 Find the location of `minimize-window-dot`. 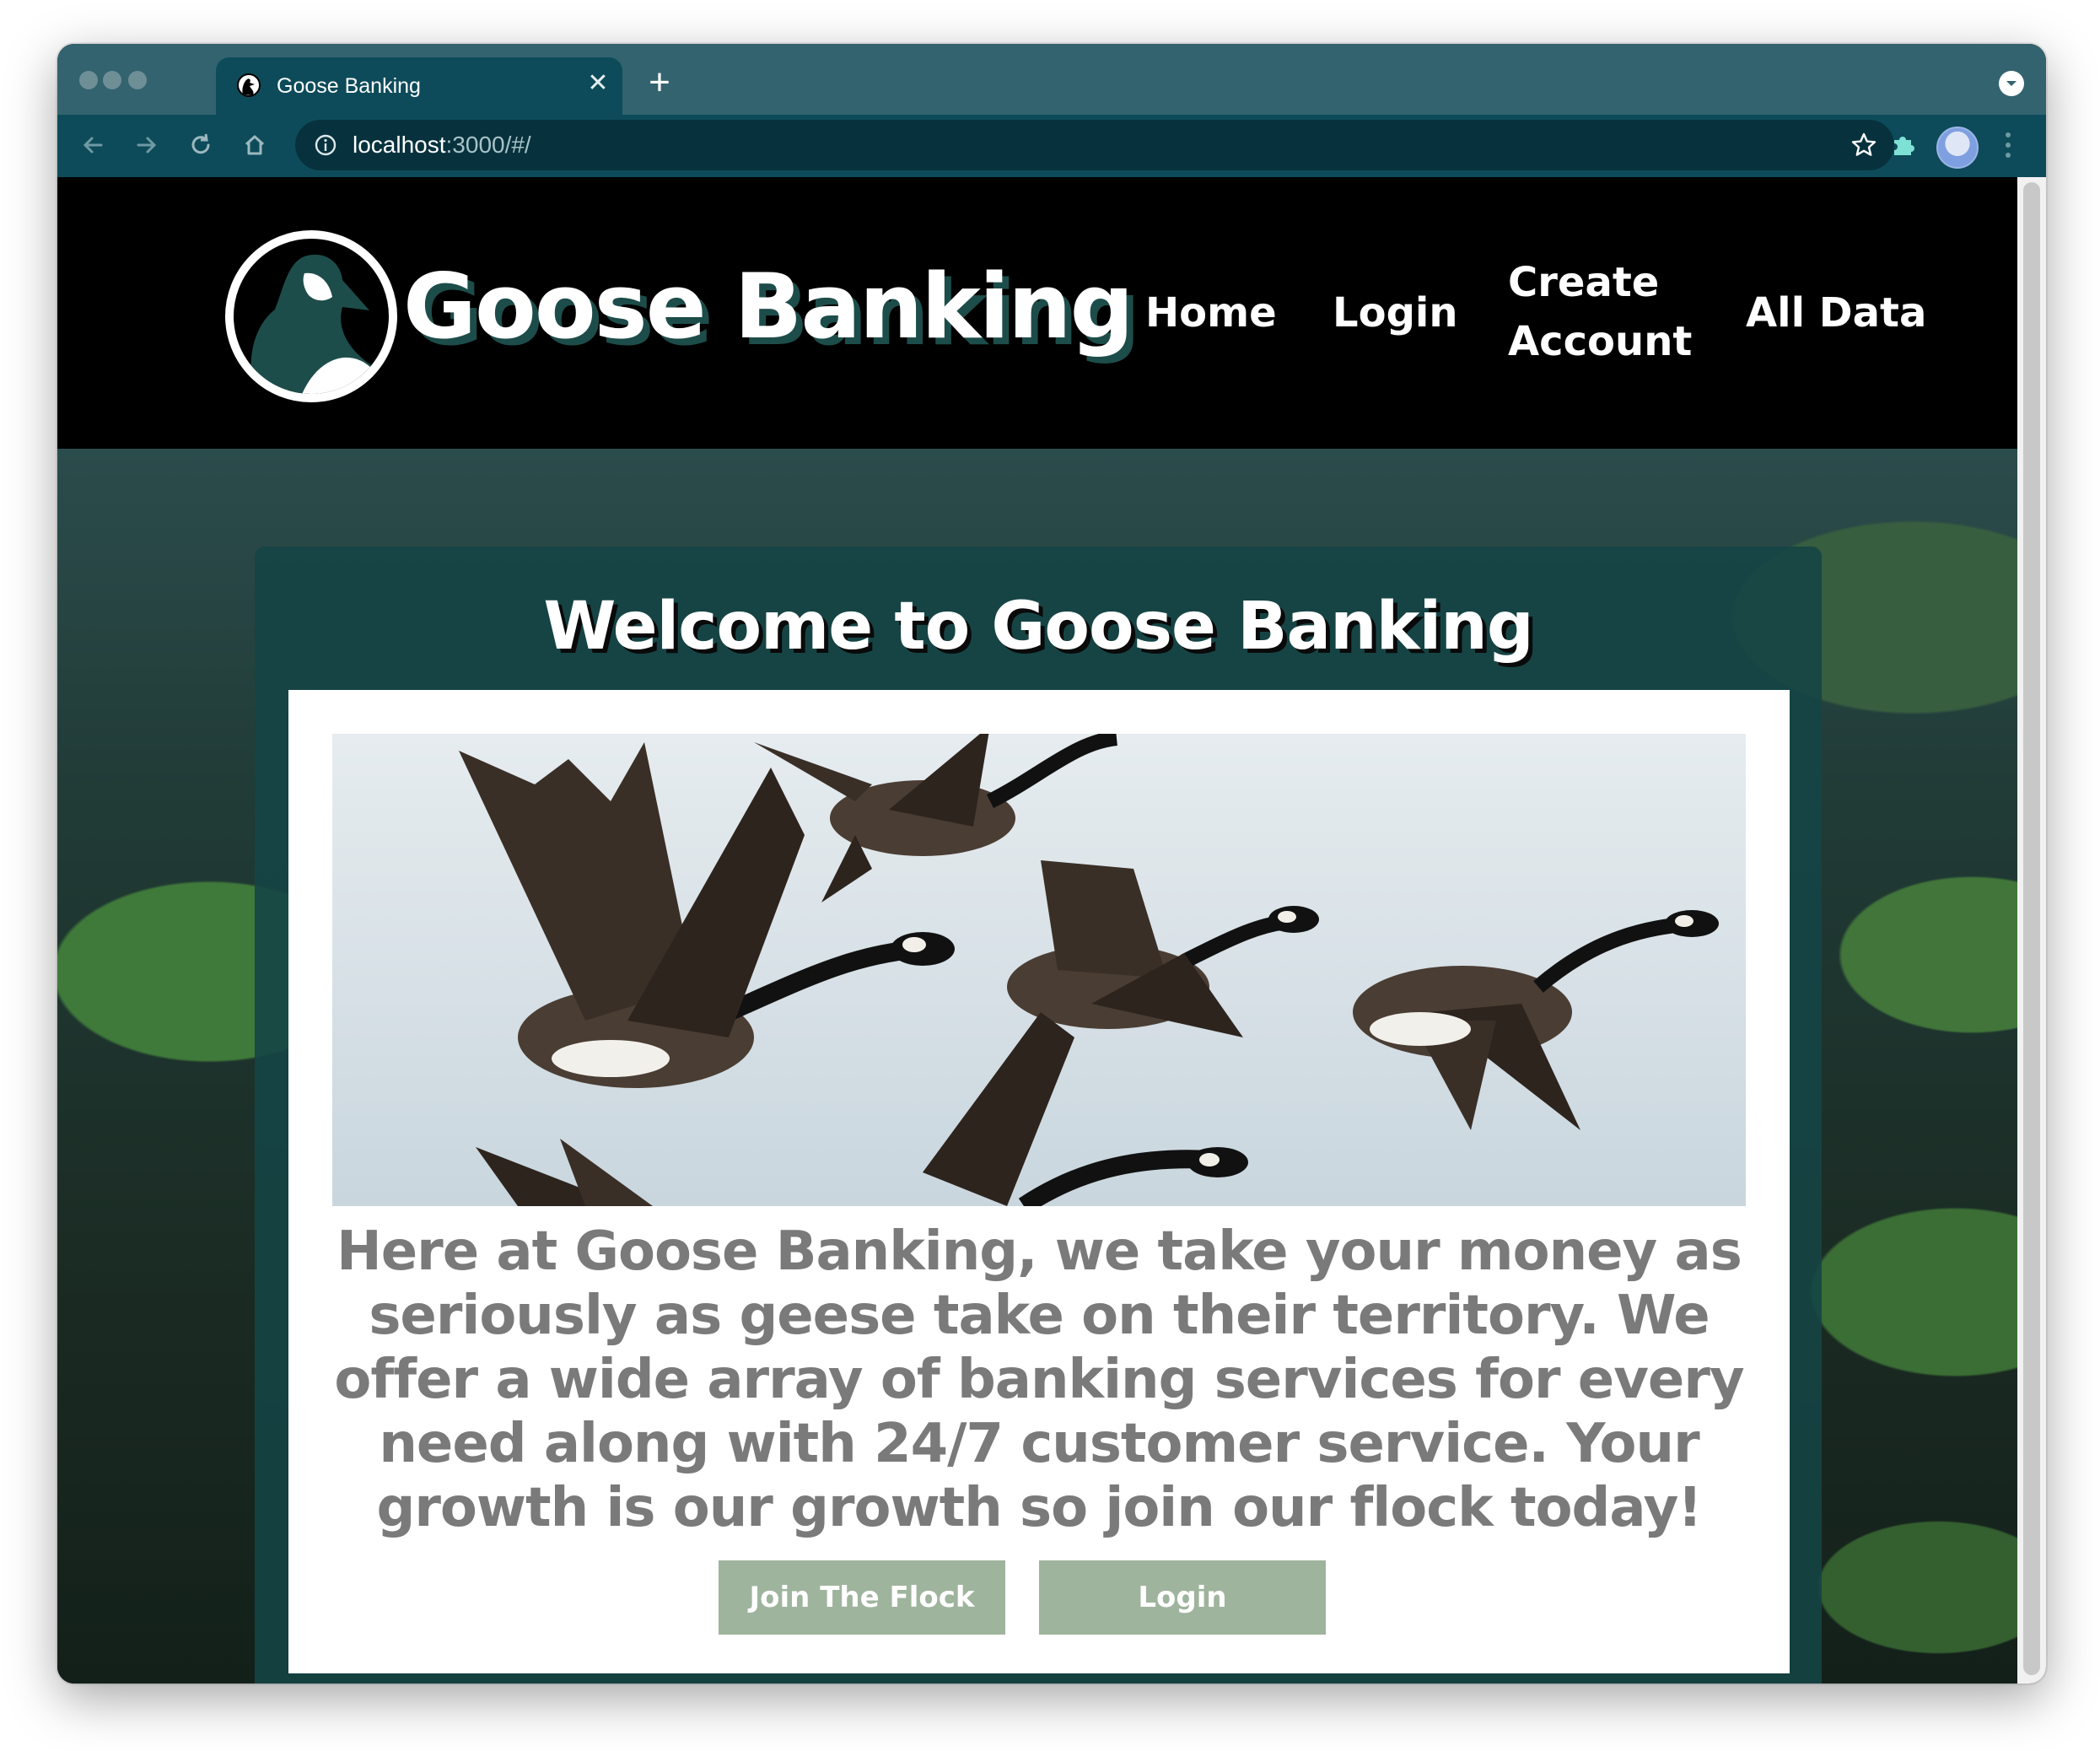

minimize-window-dot is located at coordinates (112, 80).